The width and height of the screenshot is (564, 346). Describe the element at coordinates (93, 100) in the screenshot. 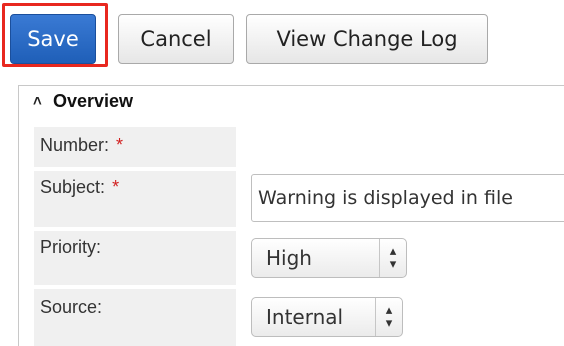

I see `panel-title: Overview` at that location.